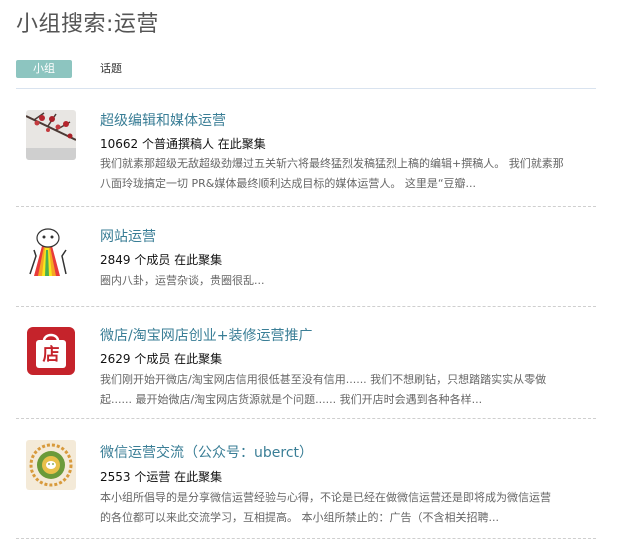  What do you see at coordinates (87, 24) in the screenshot?
I see `page-title: 小组搜索:运营` at bounding box center [87, 24].